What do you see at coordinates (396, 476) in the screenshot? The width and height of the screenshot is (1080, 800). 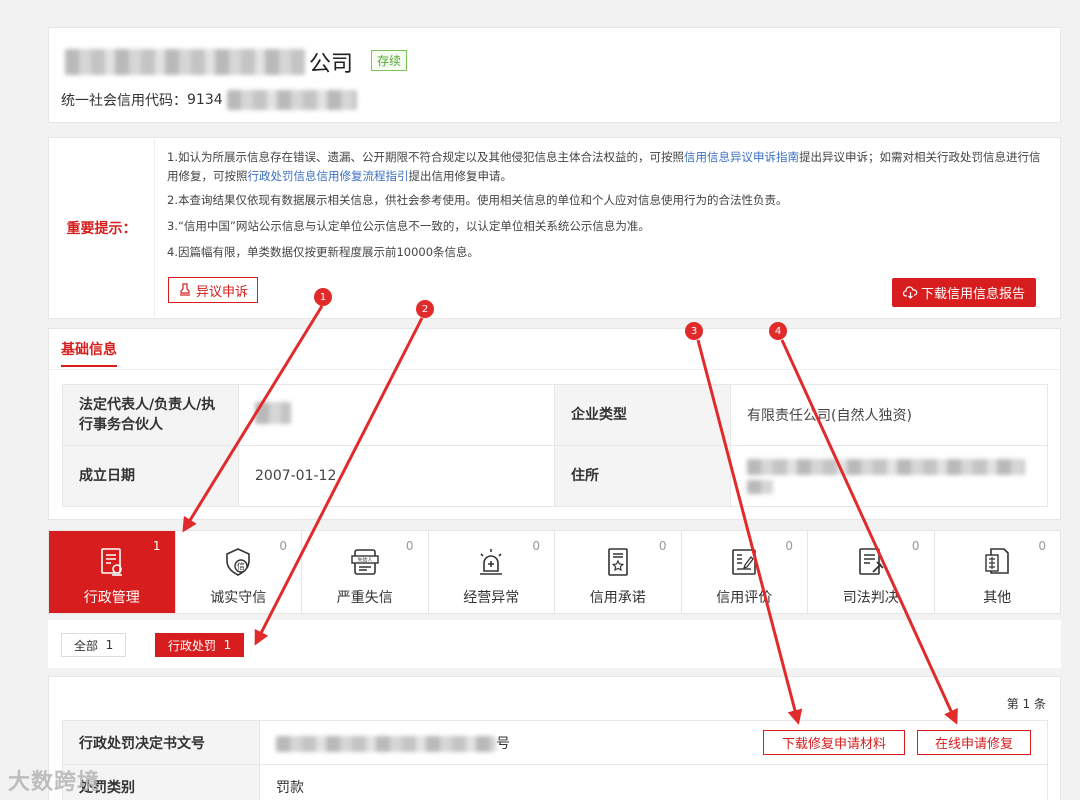 I see `founded-value: 2007-01-12` at bounding box center [396, 476].